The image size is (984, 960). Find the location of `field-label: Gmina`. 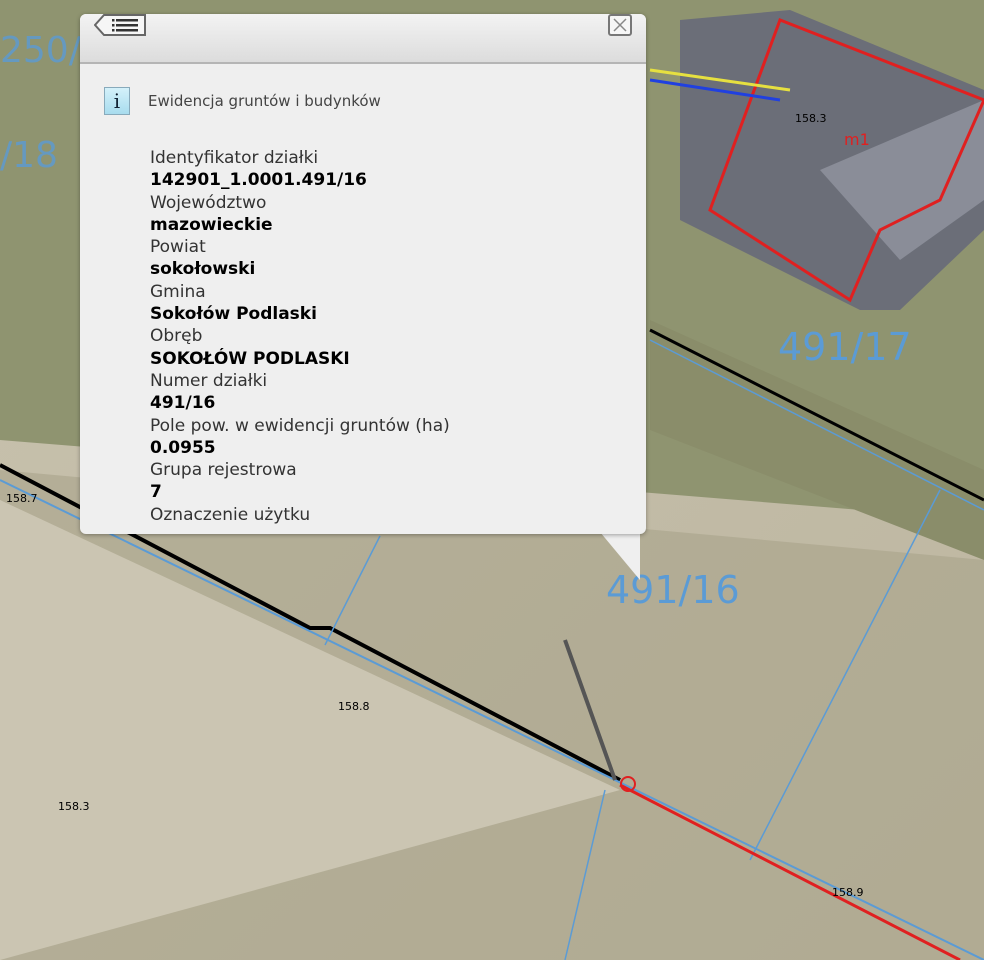

field-label: Gmina is located at coordinates (178, 291).